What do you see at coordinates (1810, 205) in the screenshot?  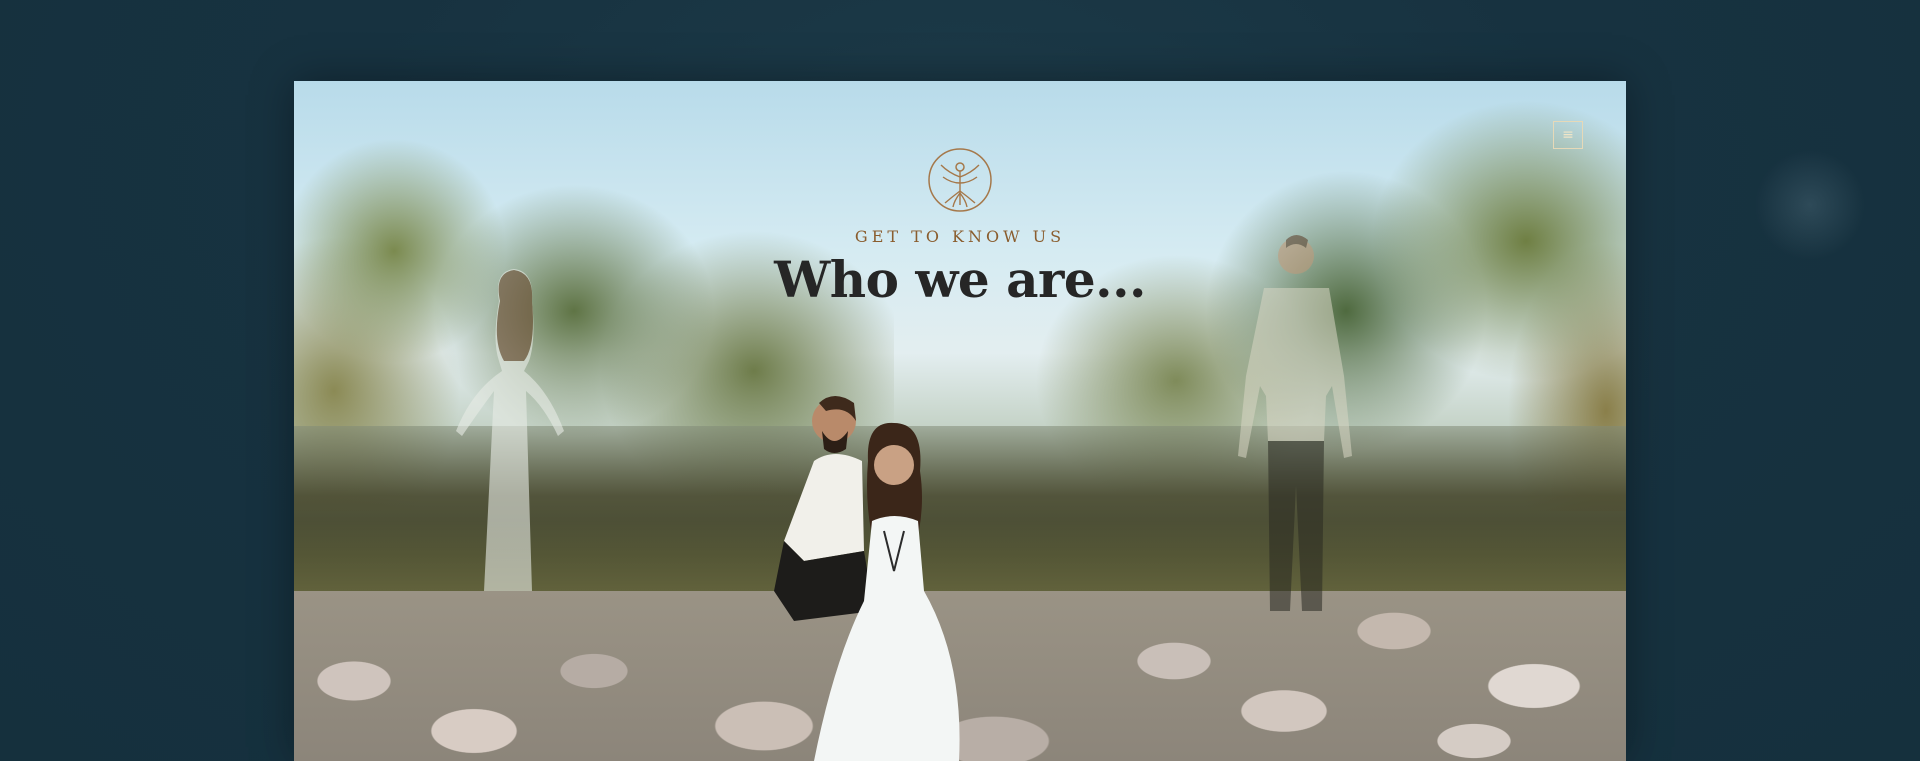 I see `background-glow` at bounding box center [1810, 205].